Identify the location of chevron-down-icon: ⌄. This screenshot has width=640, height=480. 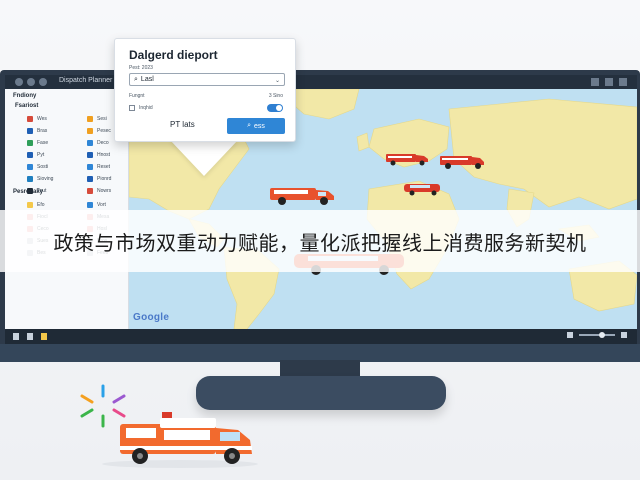
(277, 81).